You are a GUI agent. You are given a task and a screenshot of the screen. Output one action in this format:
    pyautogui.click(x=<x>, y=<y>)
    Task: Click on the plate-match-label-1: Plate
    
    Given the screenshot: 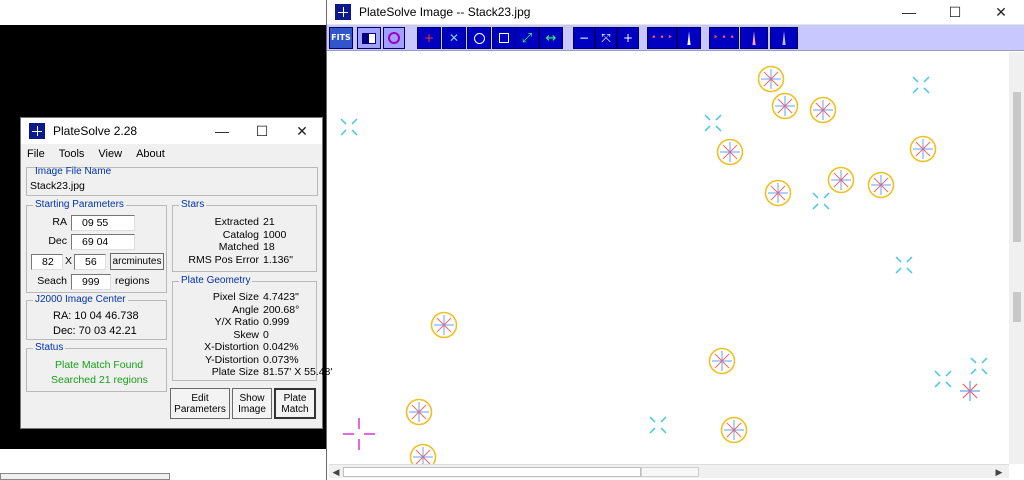 What is the action you would take?
    pyautogui.click(x=295, y=398)
    